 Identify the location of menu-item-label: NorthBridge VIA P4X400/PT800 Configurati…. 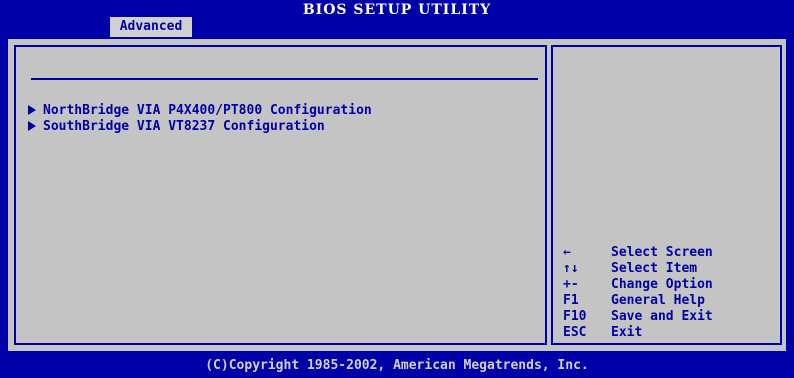
(207, 110).